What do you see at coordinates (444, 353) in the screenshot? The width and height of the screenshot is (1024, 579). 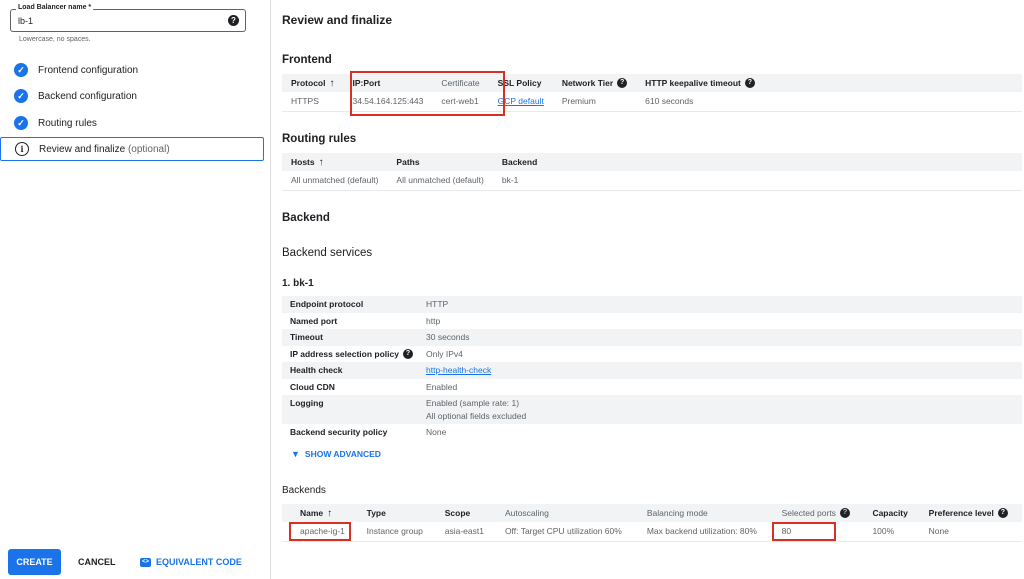 I see `detail-value: Only IPv4` at bounding box center [444, 353].